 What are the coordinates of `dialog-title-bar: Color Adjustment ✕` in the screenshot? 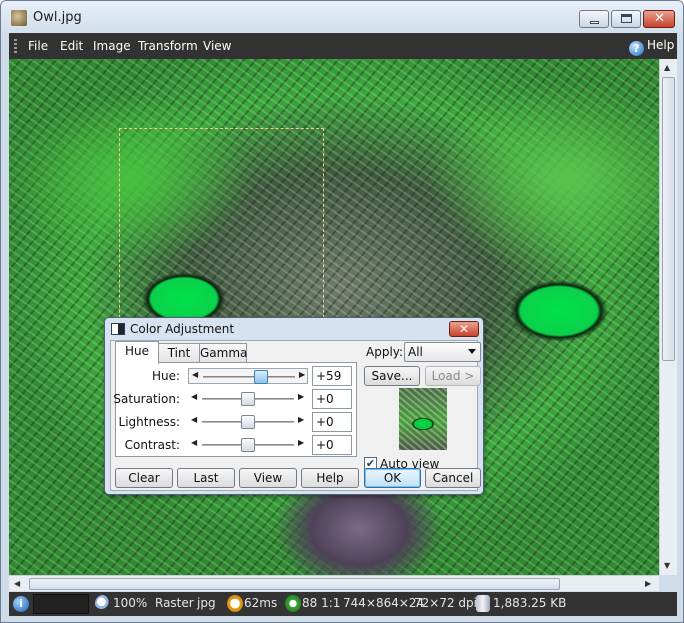 It's located at (294, 329).